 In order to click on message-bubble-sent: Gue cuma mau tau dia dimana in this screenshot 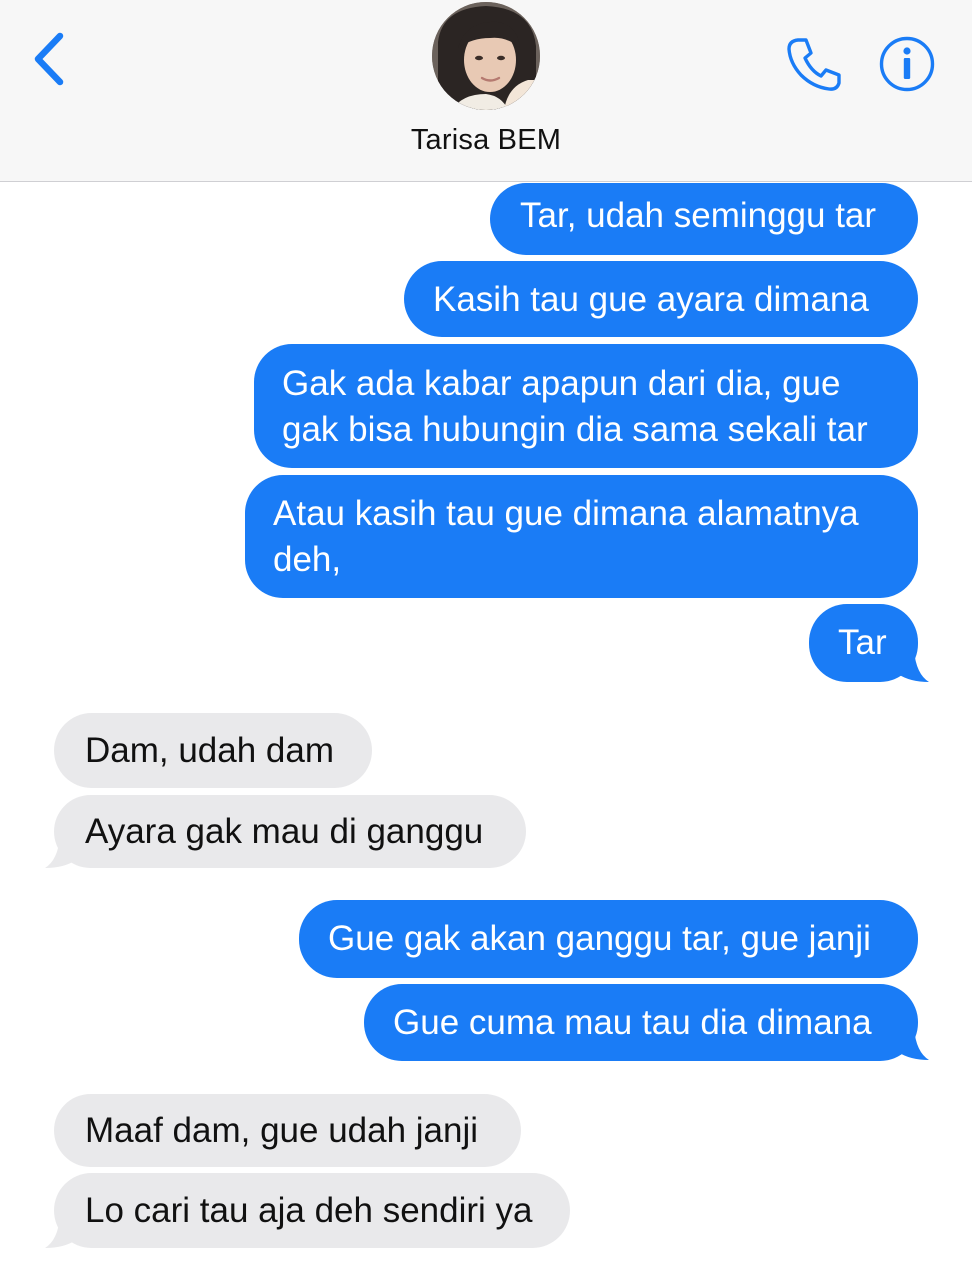, I will do `click(641, 1022)`.